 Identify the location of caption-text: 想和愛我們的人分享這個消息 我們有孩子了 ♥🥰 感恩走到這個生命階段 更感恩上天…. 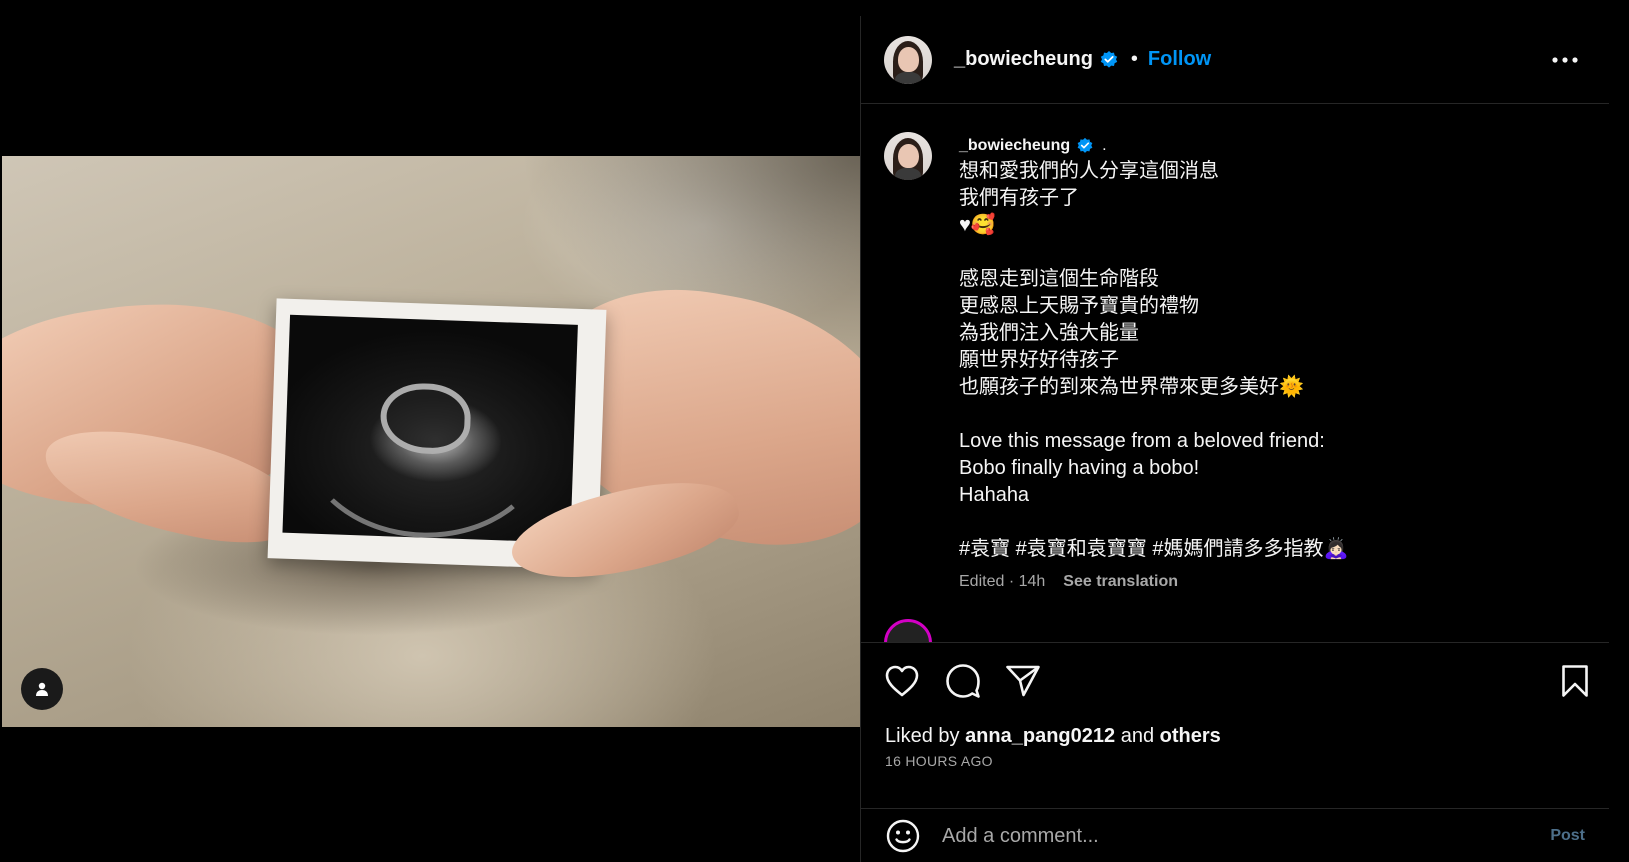
(1154, 360).